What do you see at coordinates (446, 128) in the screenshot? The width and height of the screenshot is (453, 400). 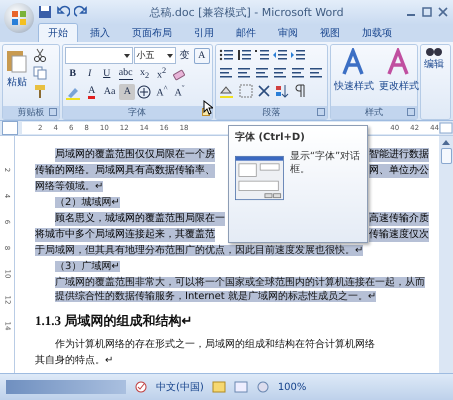 I see `ruler-toggle-icon` at bounding box center [446, 128].